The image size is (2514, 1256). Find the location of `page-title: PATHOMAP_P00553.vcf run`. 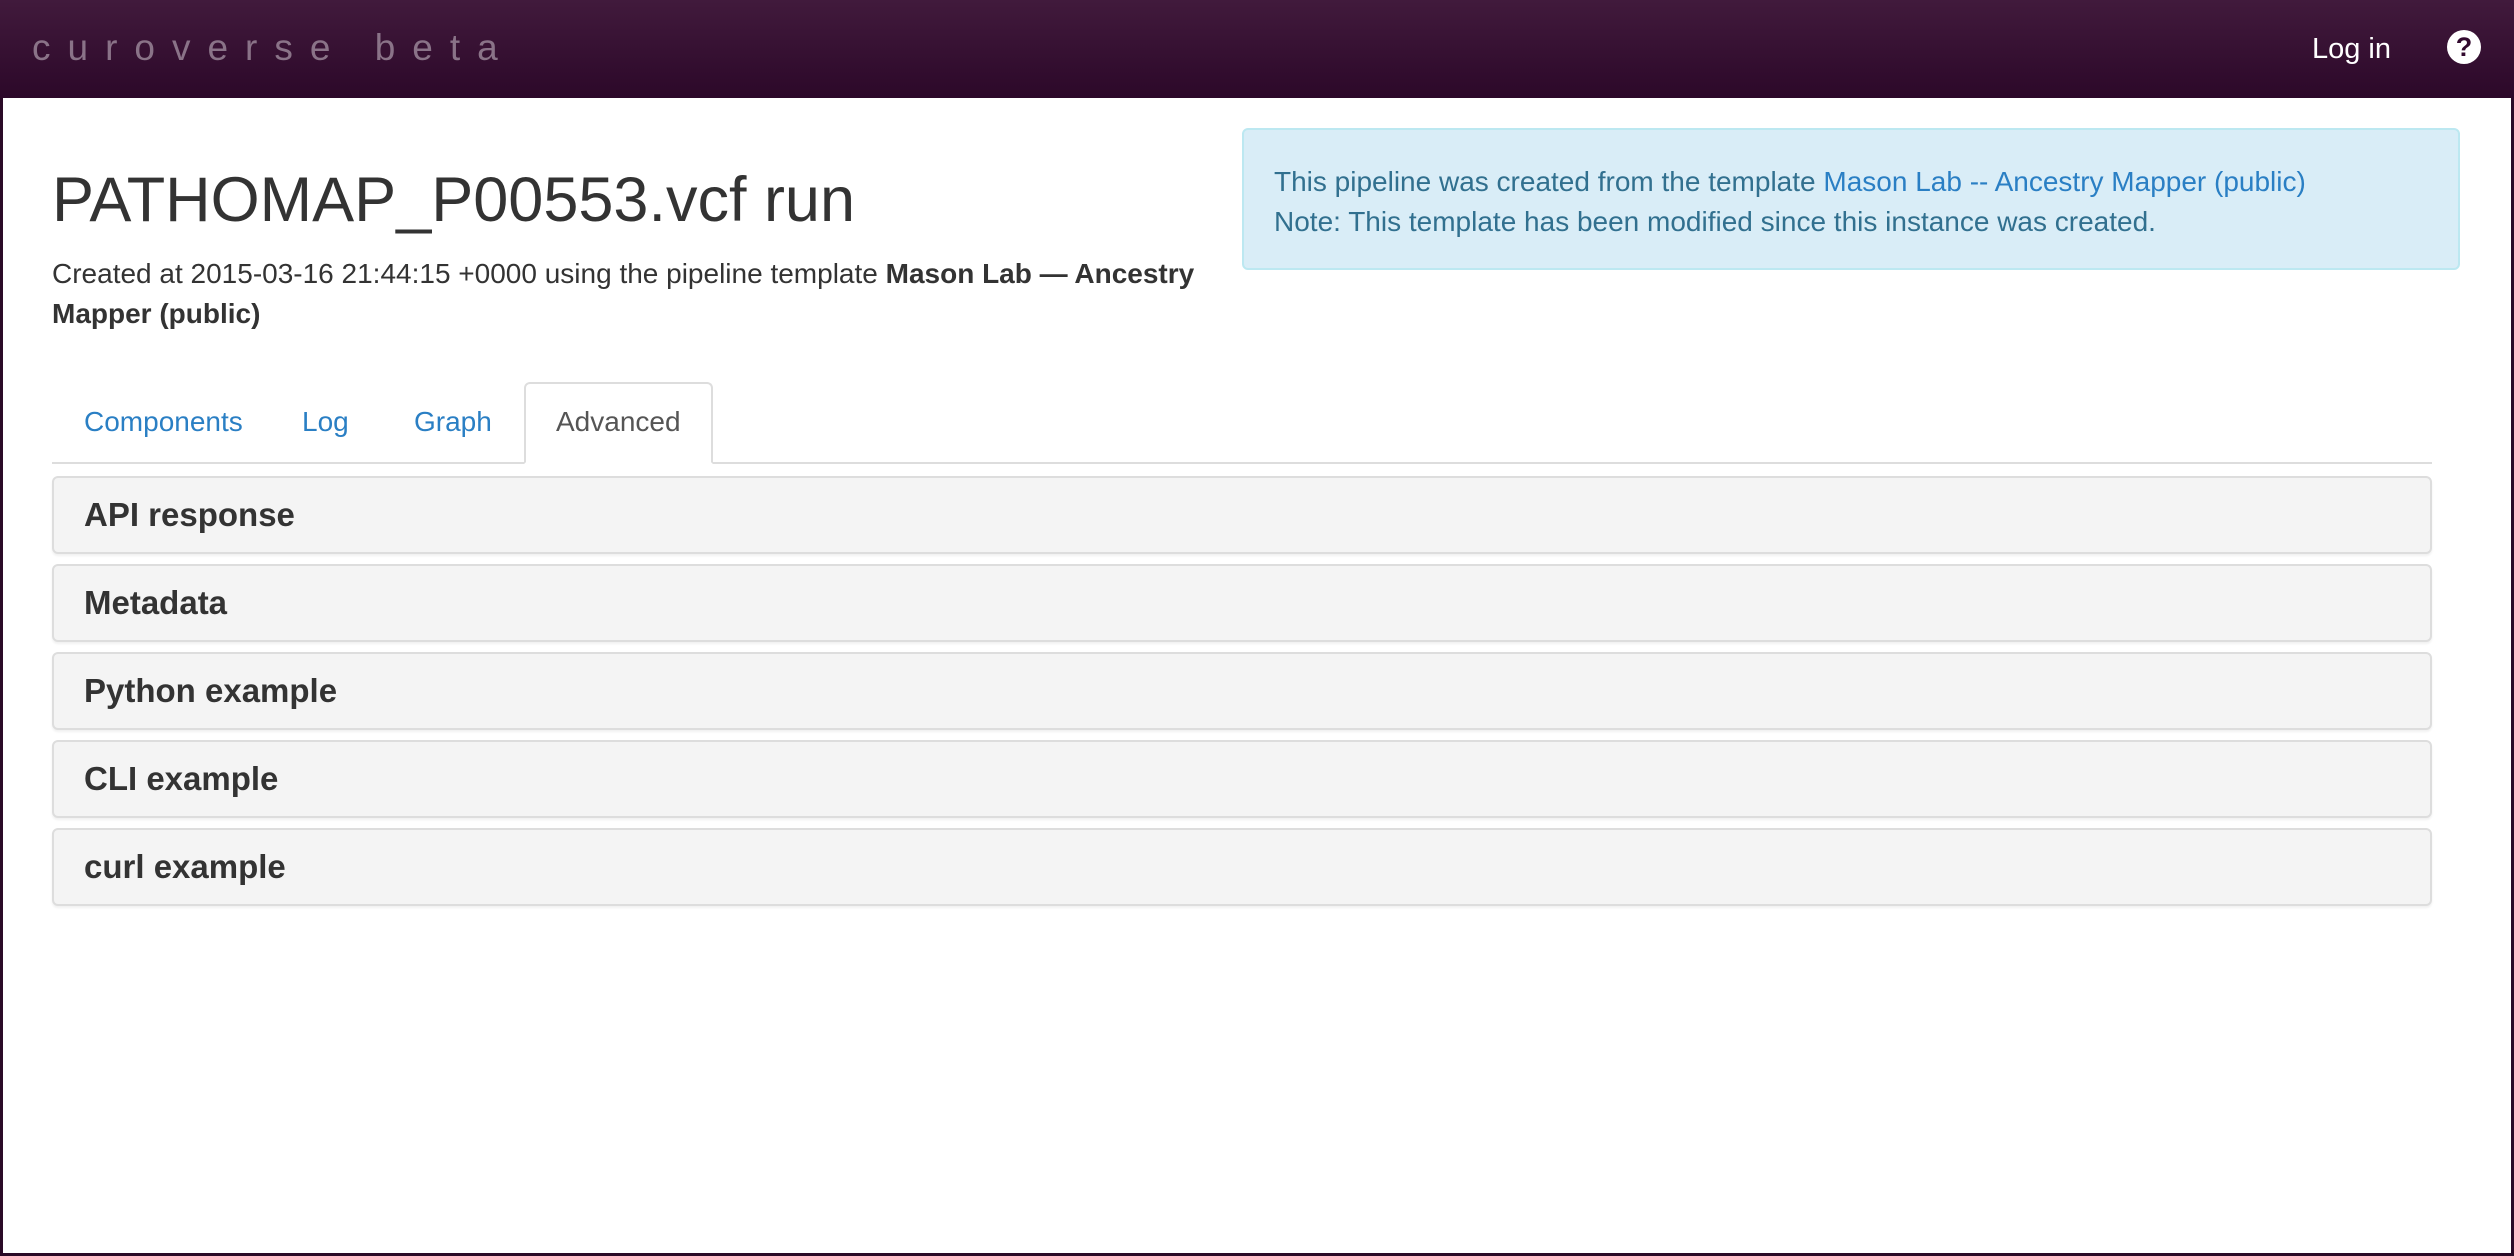

page-title: PATHOMAP_P00553.vcf run is located at coordinates (454, 200).